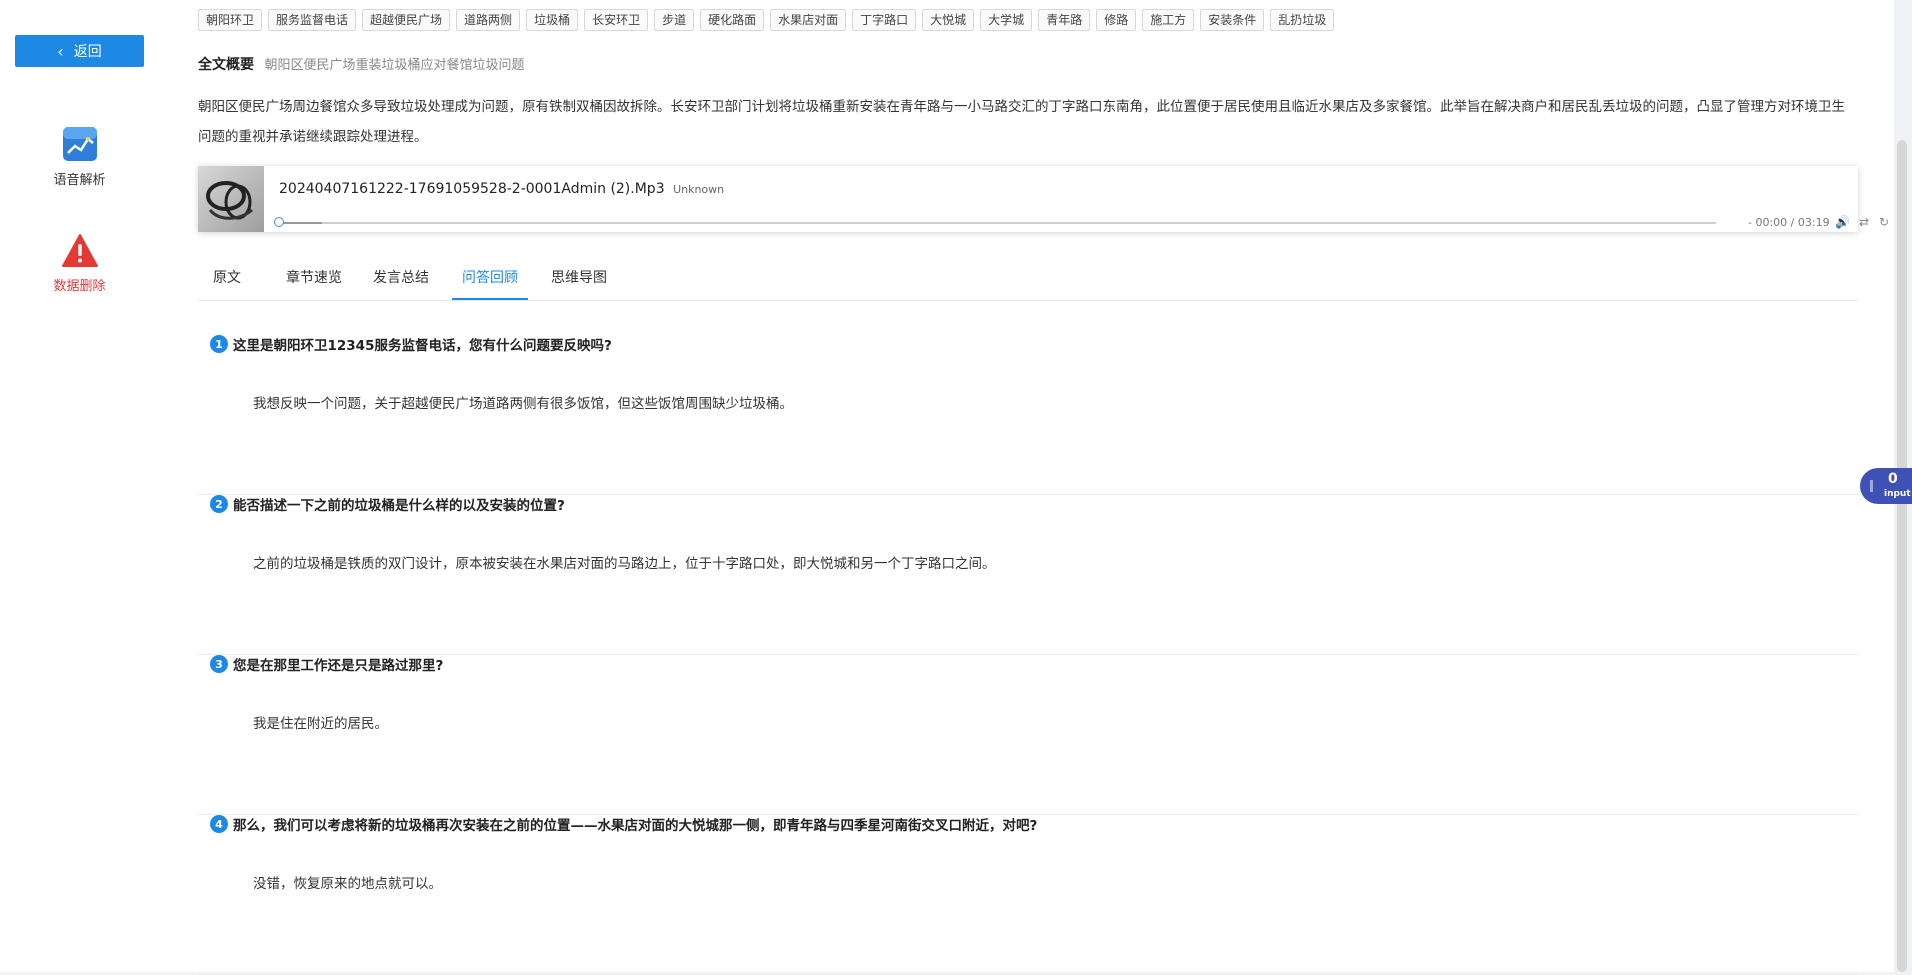 This screenshot has width=1912, height=975. I want to click on badge-label: input, so click(1897, 494).